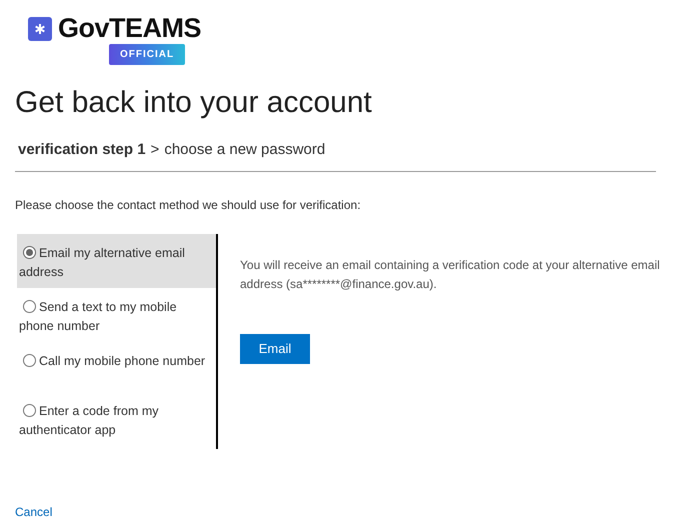  What do you see at coordinates (450, 274) in the screenshot?
I see `verification-info-text: You will receive an email containing a verification code at your alternative email address (sa********@finance.gov.au).` at bounding box center [450, 274].